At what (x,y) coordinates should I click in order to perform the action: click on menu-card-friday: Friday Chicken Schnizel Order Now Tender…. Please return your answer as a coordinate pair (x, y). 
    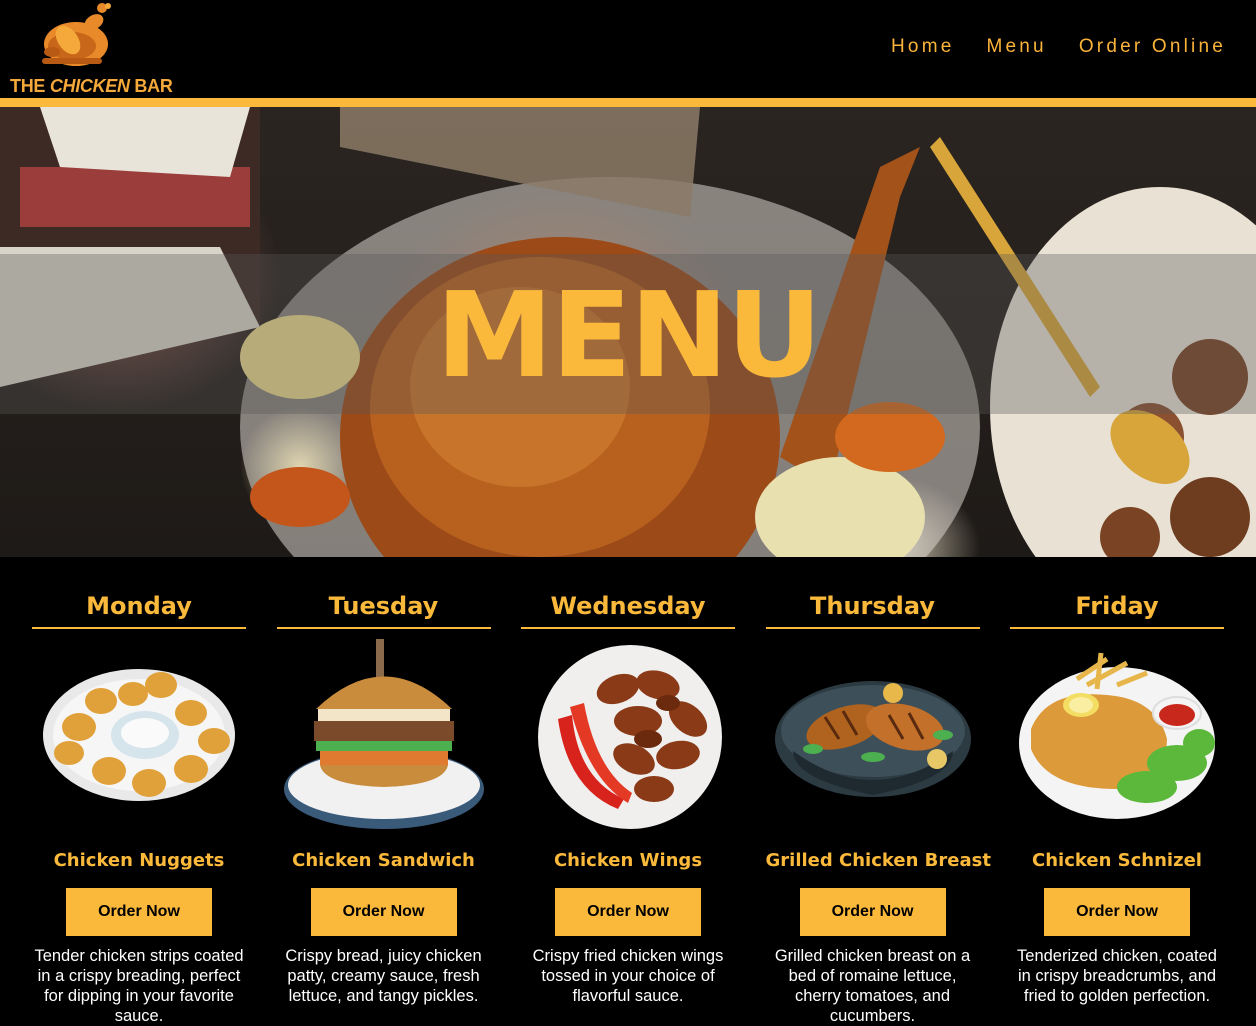
    Looking at the image, I should click on (1117, 808).